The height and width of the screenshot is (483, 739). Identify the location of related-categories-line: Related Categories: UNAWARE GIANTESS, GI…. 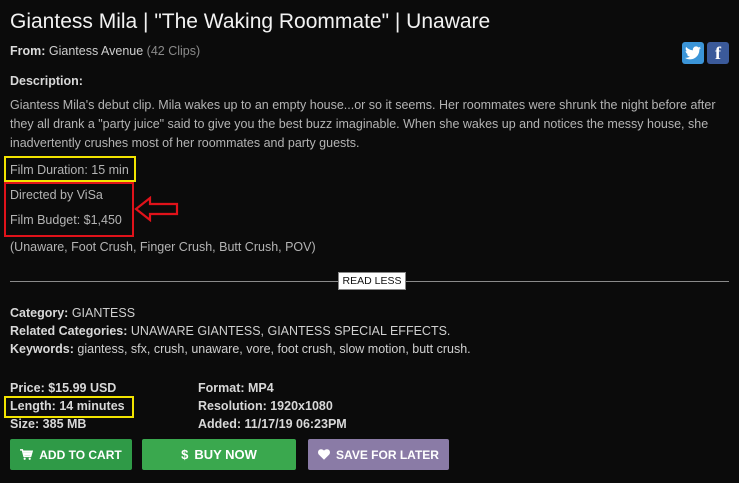
(230, 331).